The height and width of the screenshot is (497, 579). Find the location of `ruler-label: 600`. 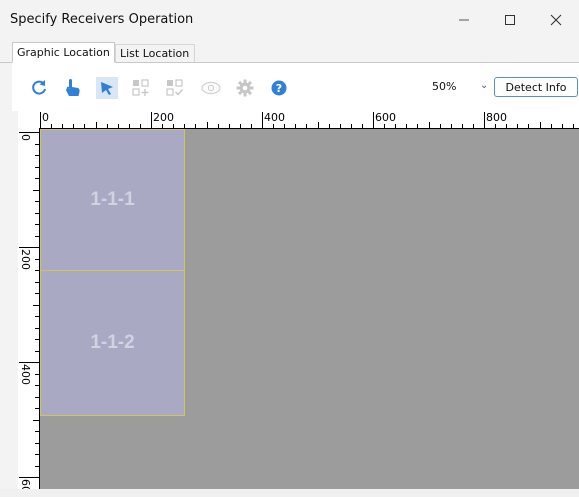

ruler-label: 600 is located at coordinates (385, 117).